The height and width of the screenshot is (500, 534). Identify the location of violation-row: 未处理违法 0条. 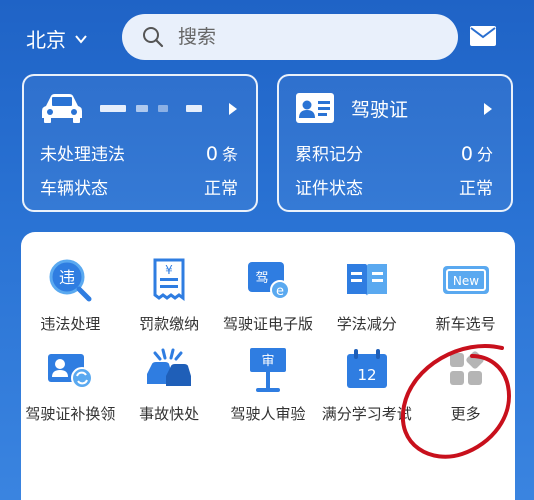
(139, 152).